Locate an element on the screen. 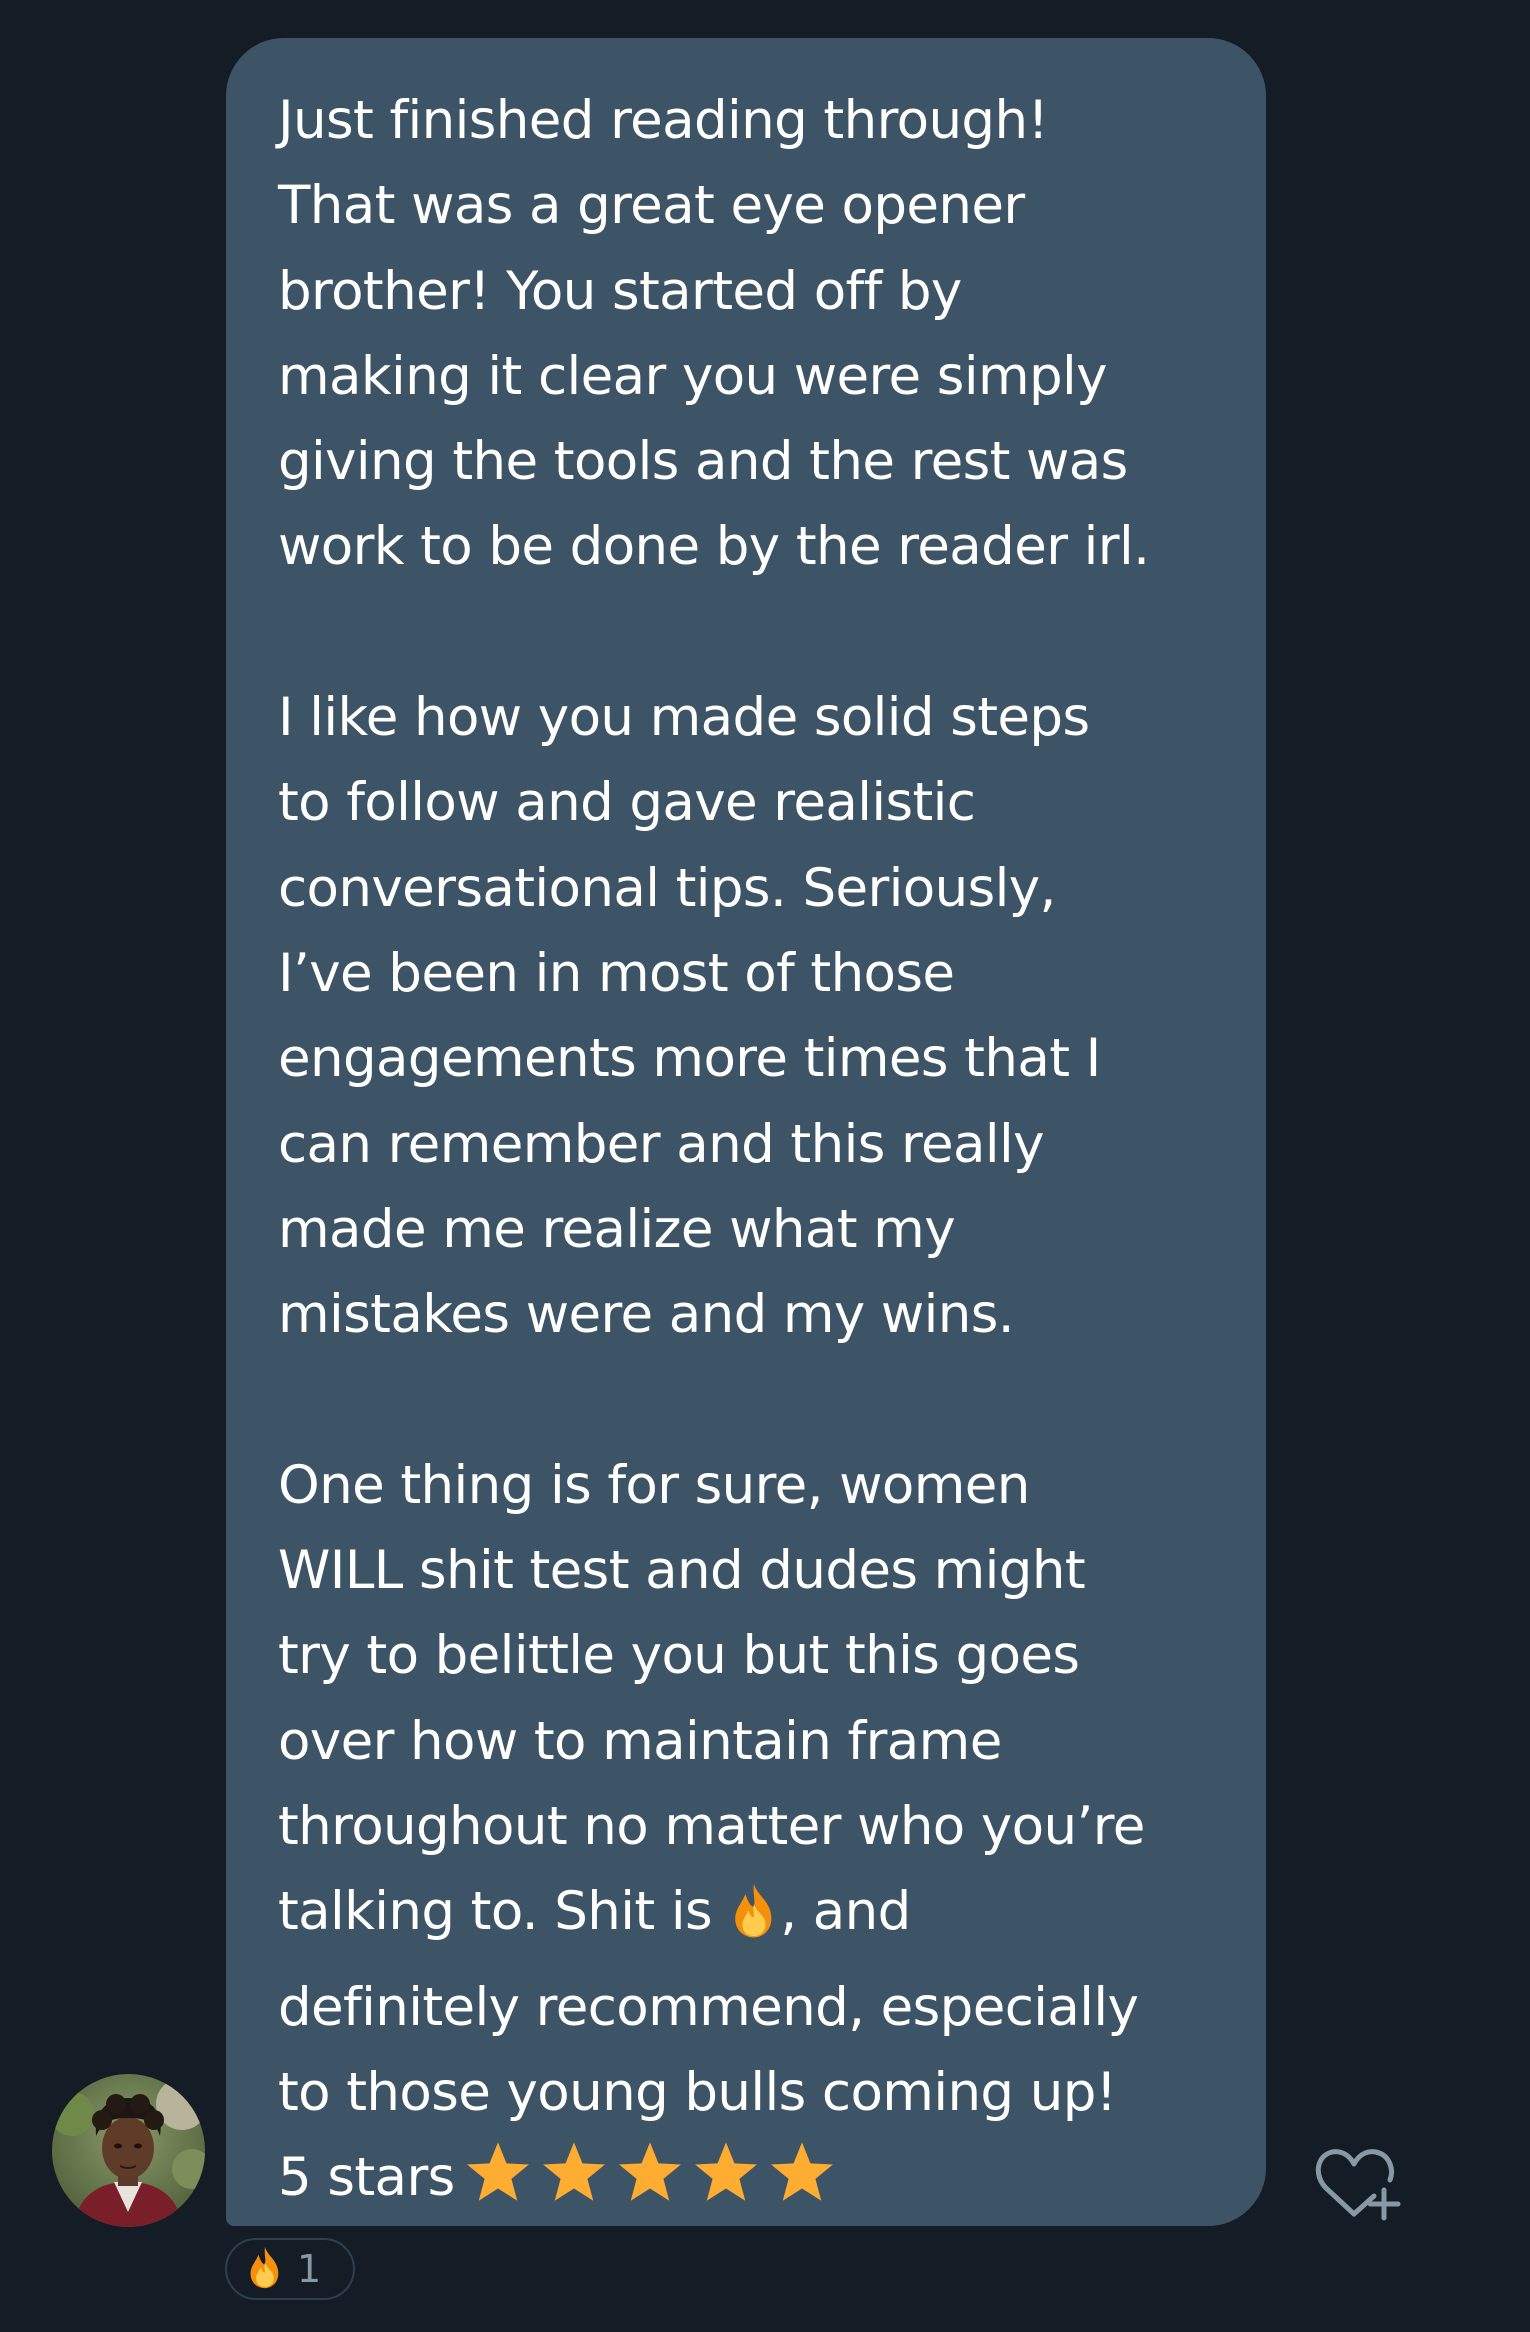 The width and height of the screenshot is (1530, 2332). reaction-count: 1 is located at coordinates (309, 2269).